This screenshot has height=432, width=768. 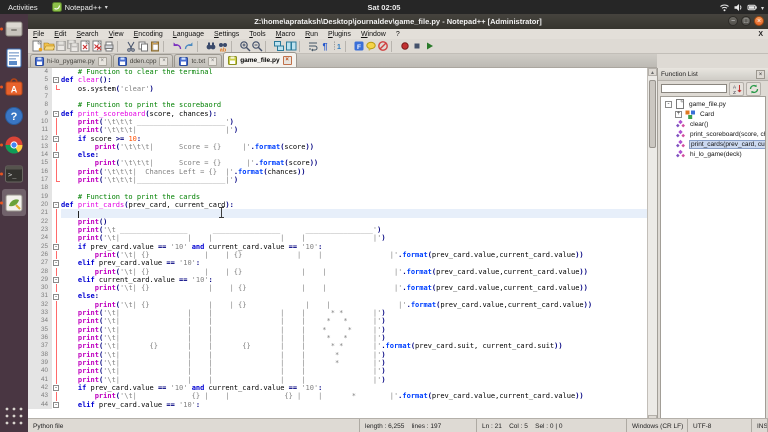 What do you see at coordinates (713, 124) in the screenshot?
I see `tree-item-clear: clear()` at bounding box center [713, 124].